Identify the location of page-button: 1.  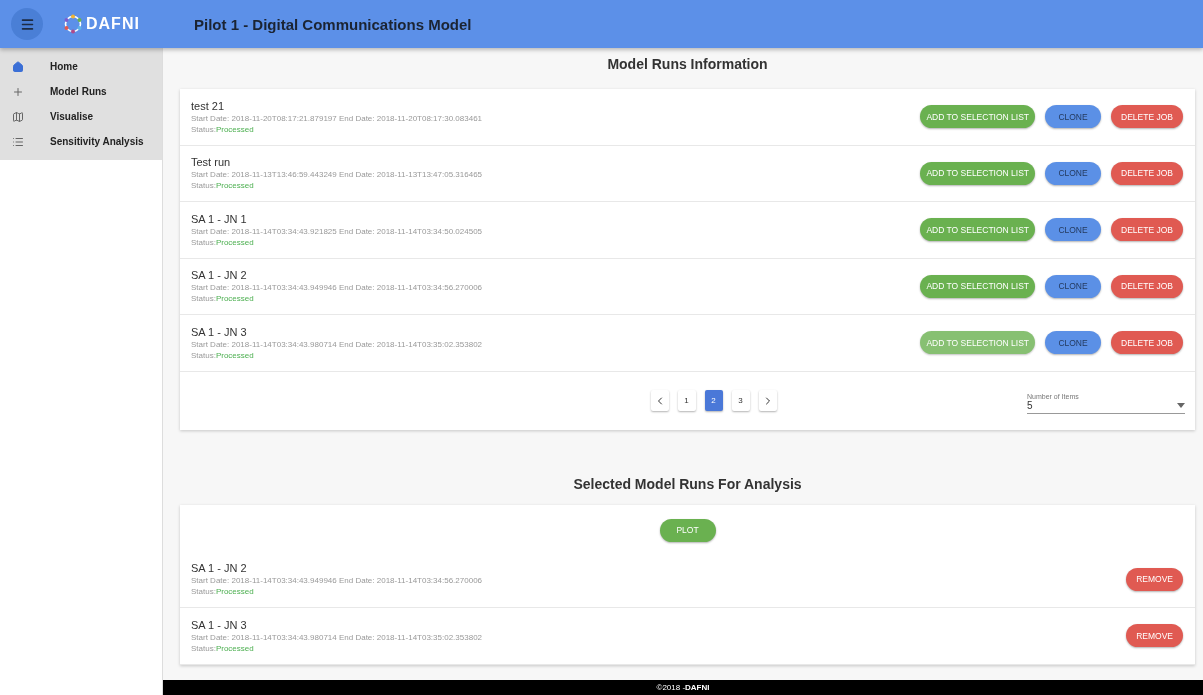
(686, 400).